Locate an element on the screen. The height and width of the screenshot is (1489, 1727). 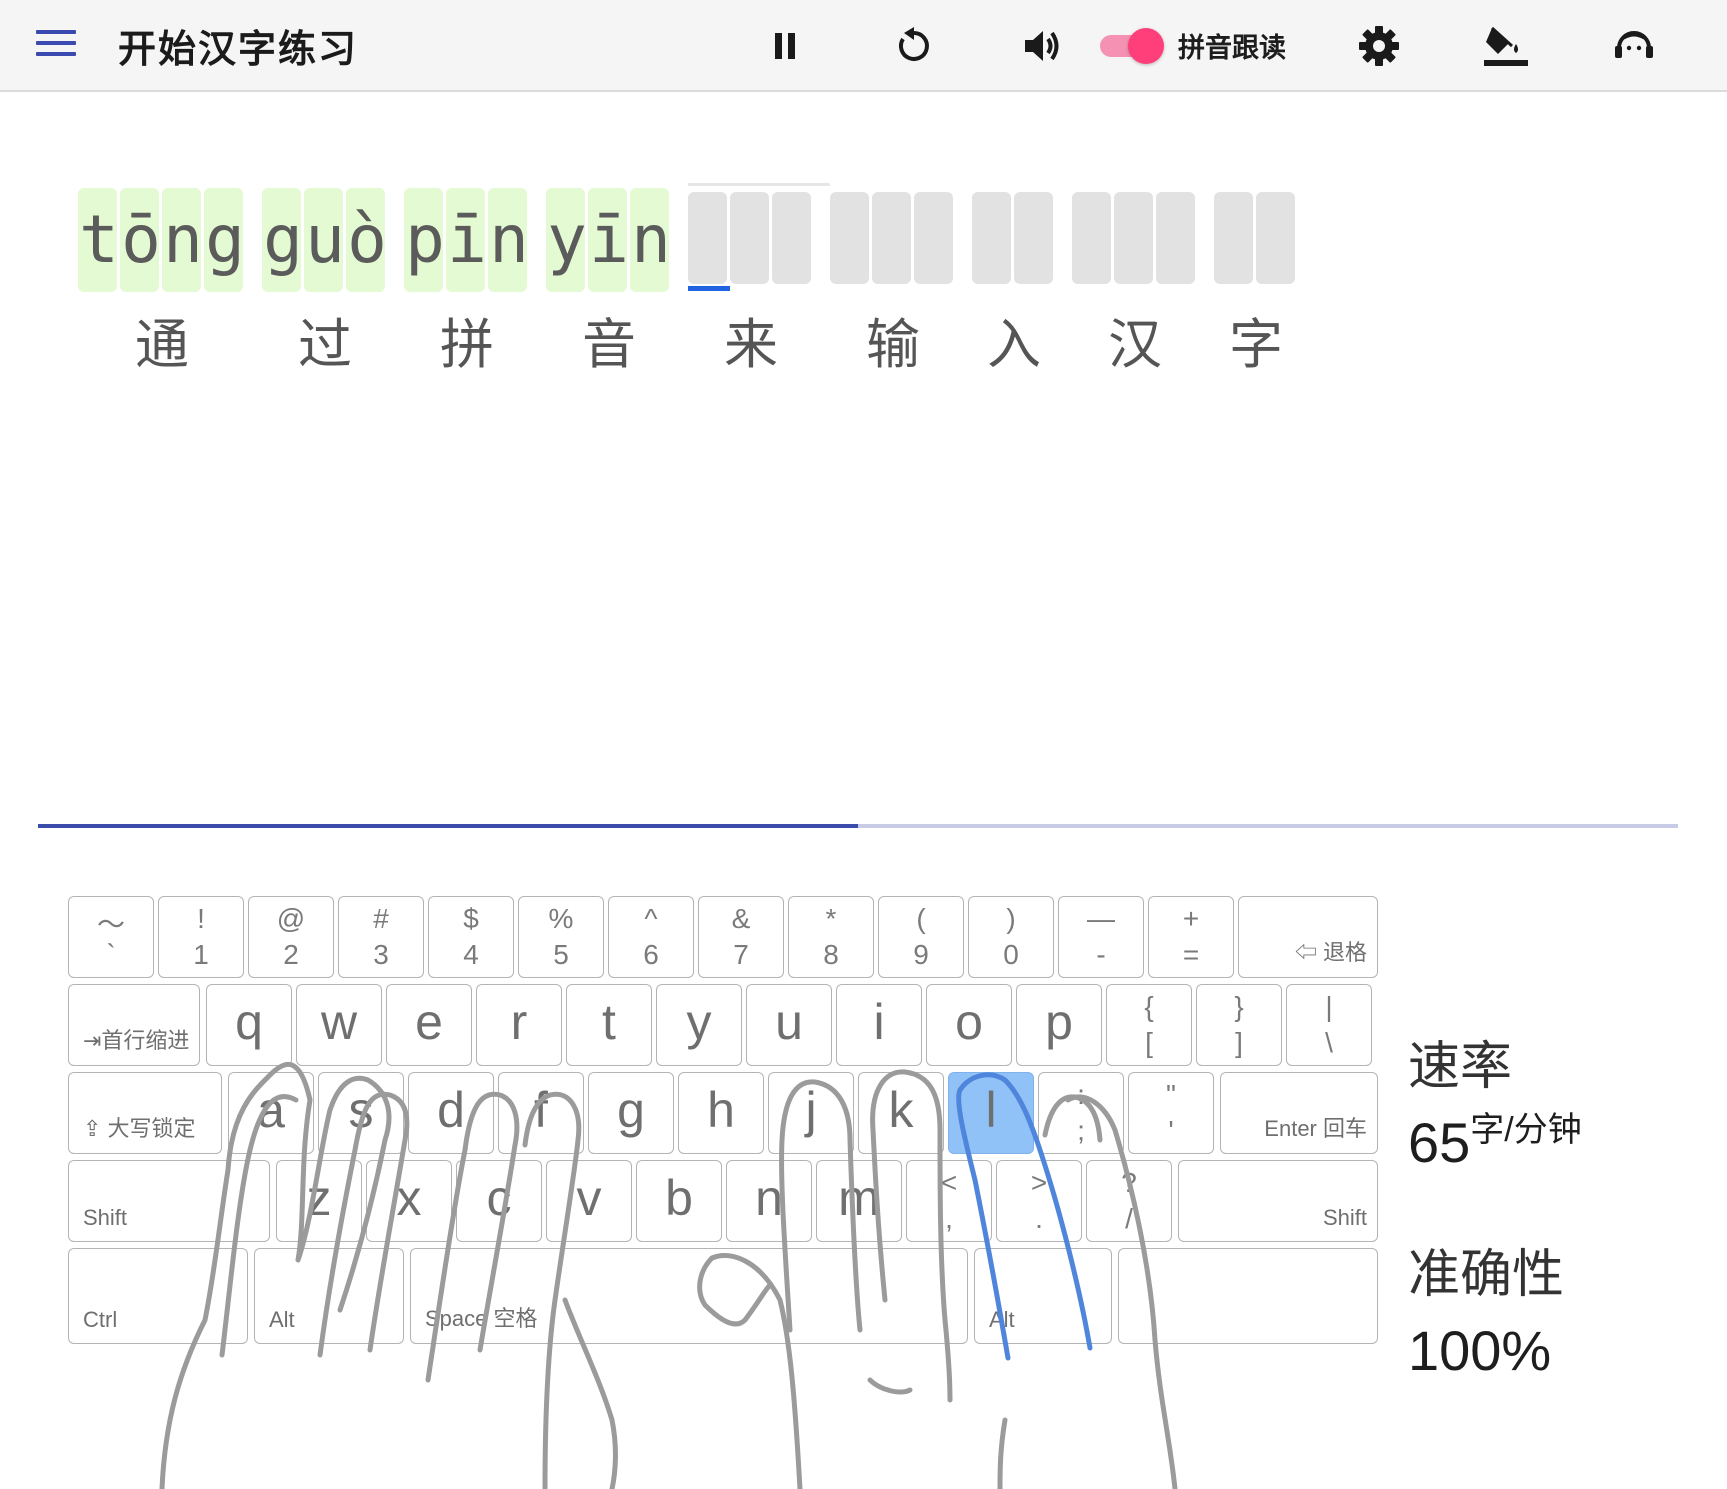
key-e: e is located at coordinates (429, 1025).